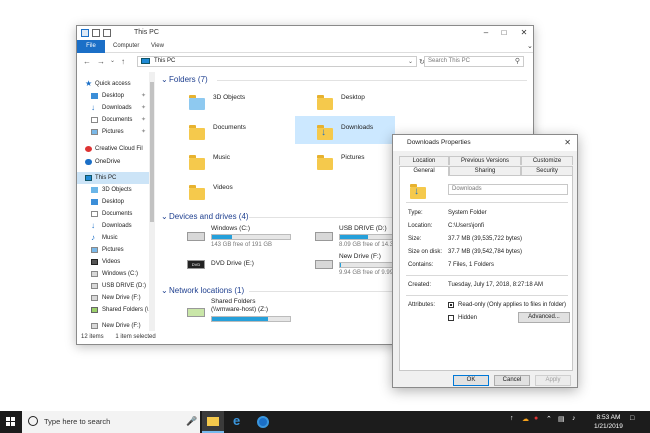 This screenshot has width=650, height=433. I want to click on cancel-button: Cancel, so click(512, 380).